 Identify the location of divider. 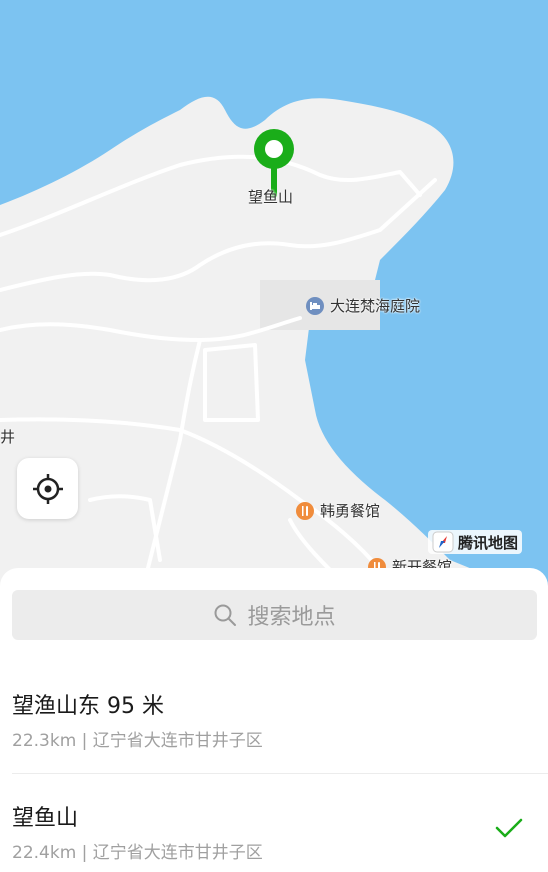
(280, 773).